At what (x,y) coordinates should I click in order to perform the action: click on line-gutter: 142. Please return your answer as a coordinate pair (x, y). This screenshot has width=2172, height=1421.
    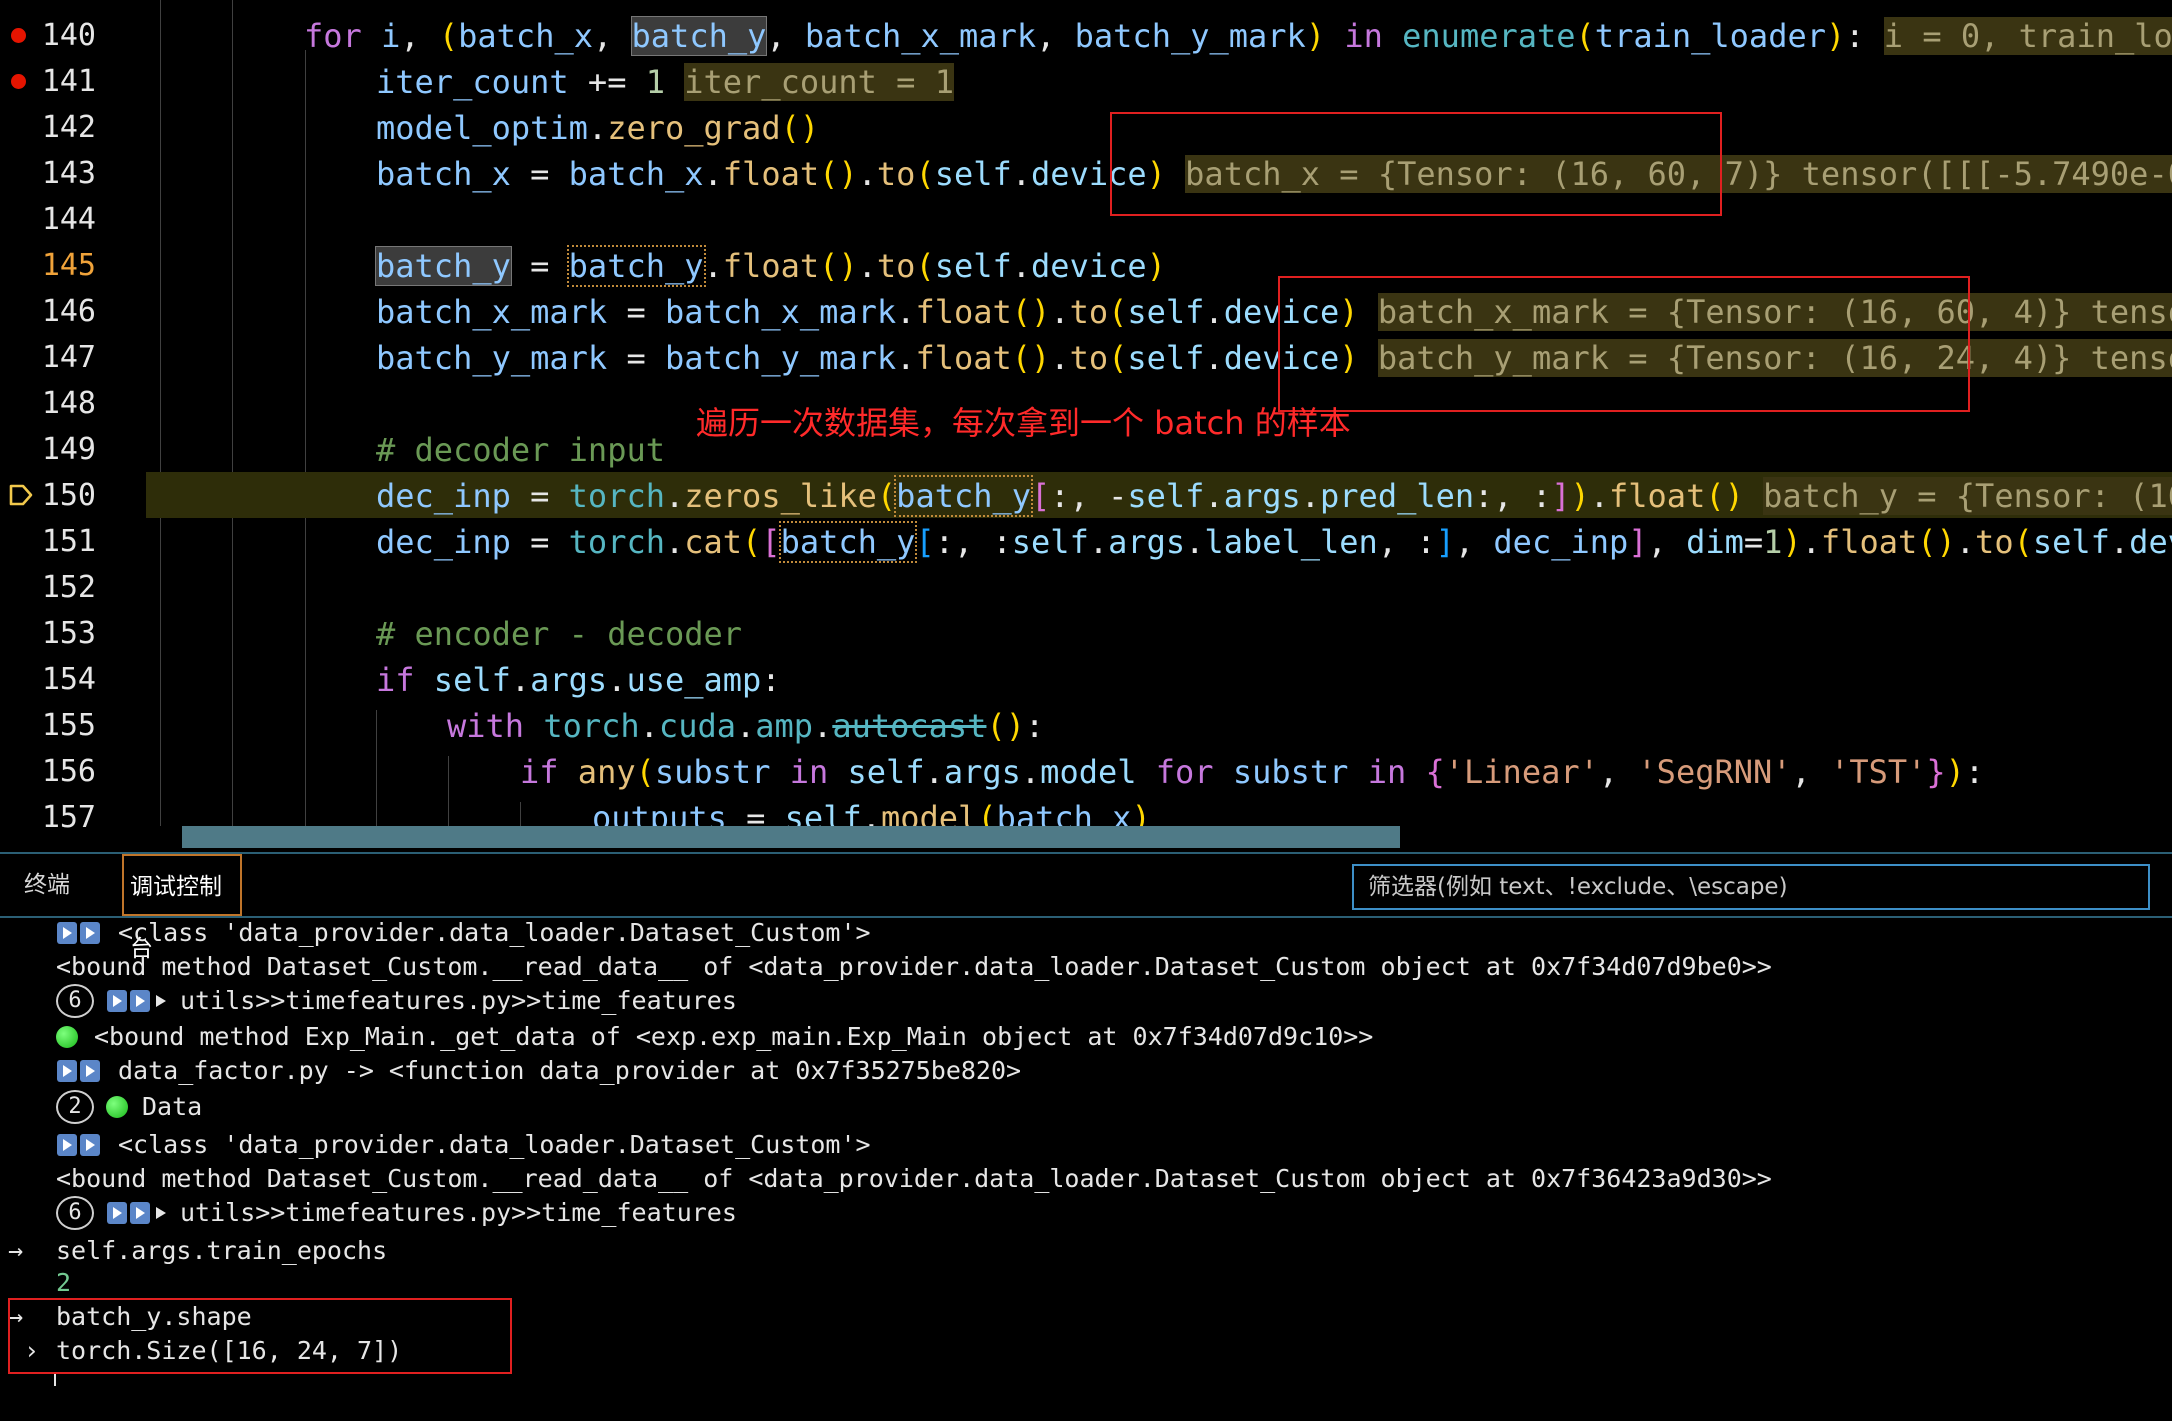
    Looking at the image, I should click on (73, 127).